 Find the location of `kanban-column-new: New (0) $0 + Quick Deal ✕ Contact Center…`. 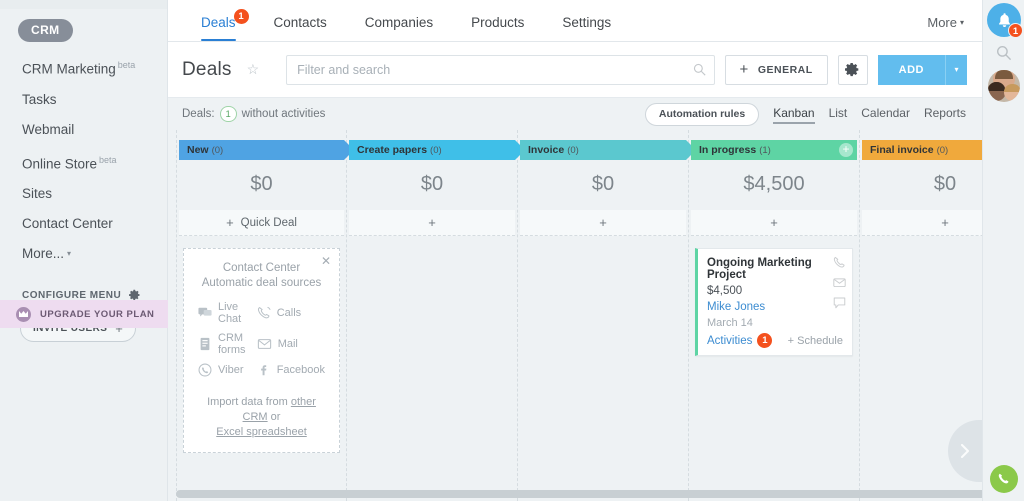

kanban-column-new: New (0) $0 + Quick Deal ✕ Contact Center… is located at coordinates (265, 315).